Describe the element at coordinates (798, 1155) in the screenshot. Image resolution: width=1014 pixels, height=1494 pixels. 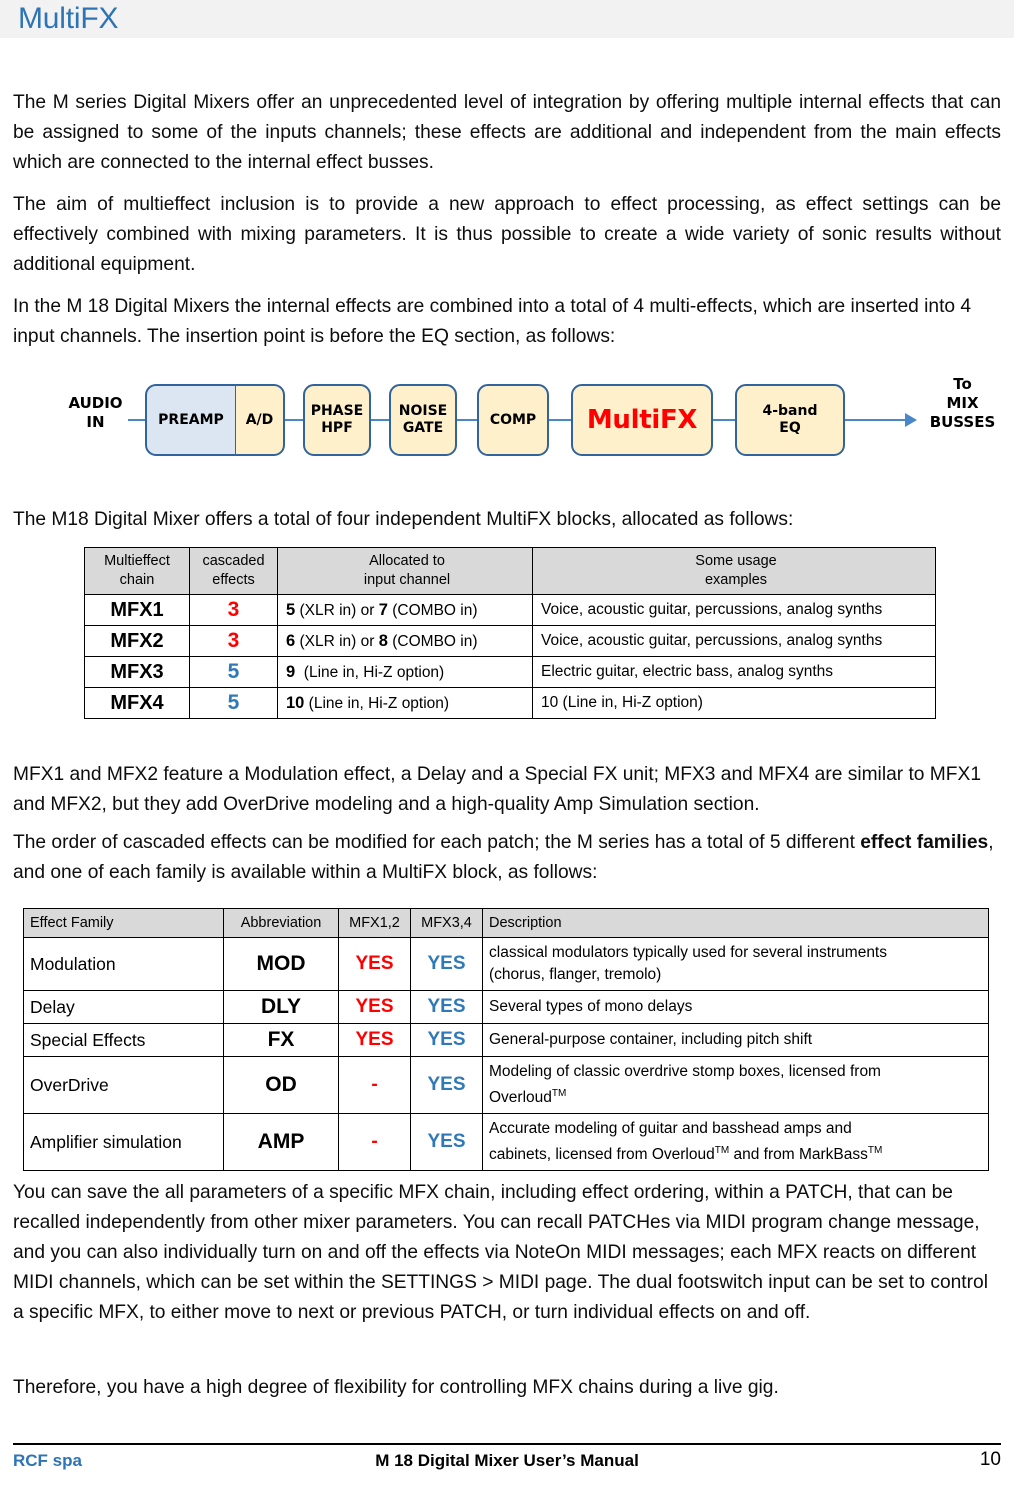
I see `description-brand-2: and from MarkBass` at that location.